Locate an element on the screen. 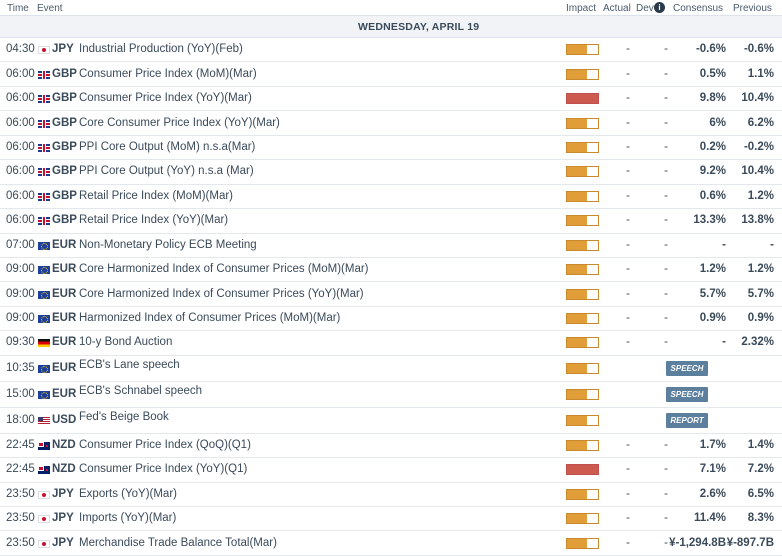 Image resolution: width=782 pixels, height=556 pixels. previous-value: 5.7% is located at coordinates (760, 293).